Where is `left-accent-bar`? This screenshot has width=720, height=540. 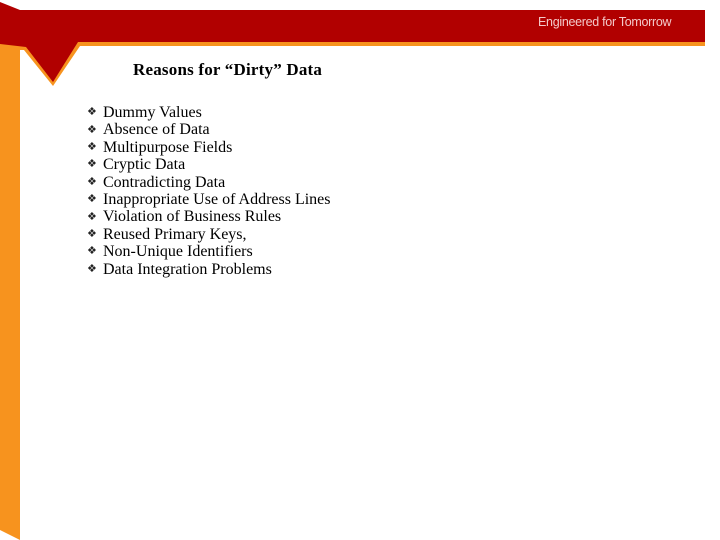
left-accent-bar is located at coordinates (10, 292).